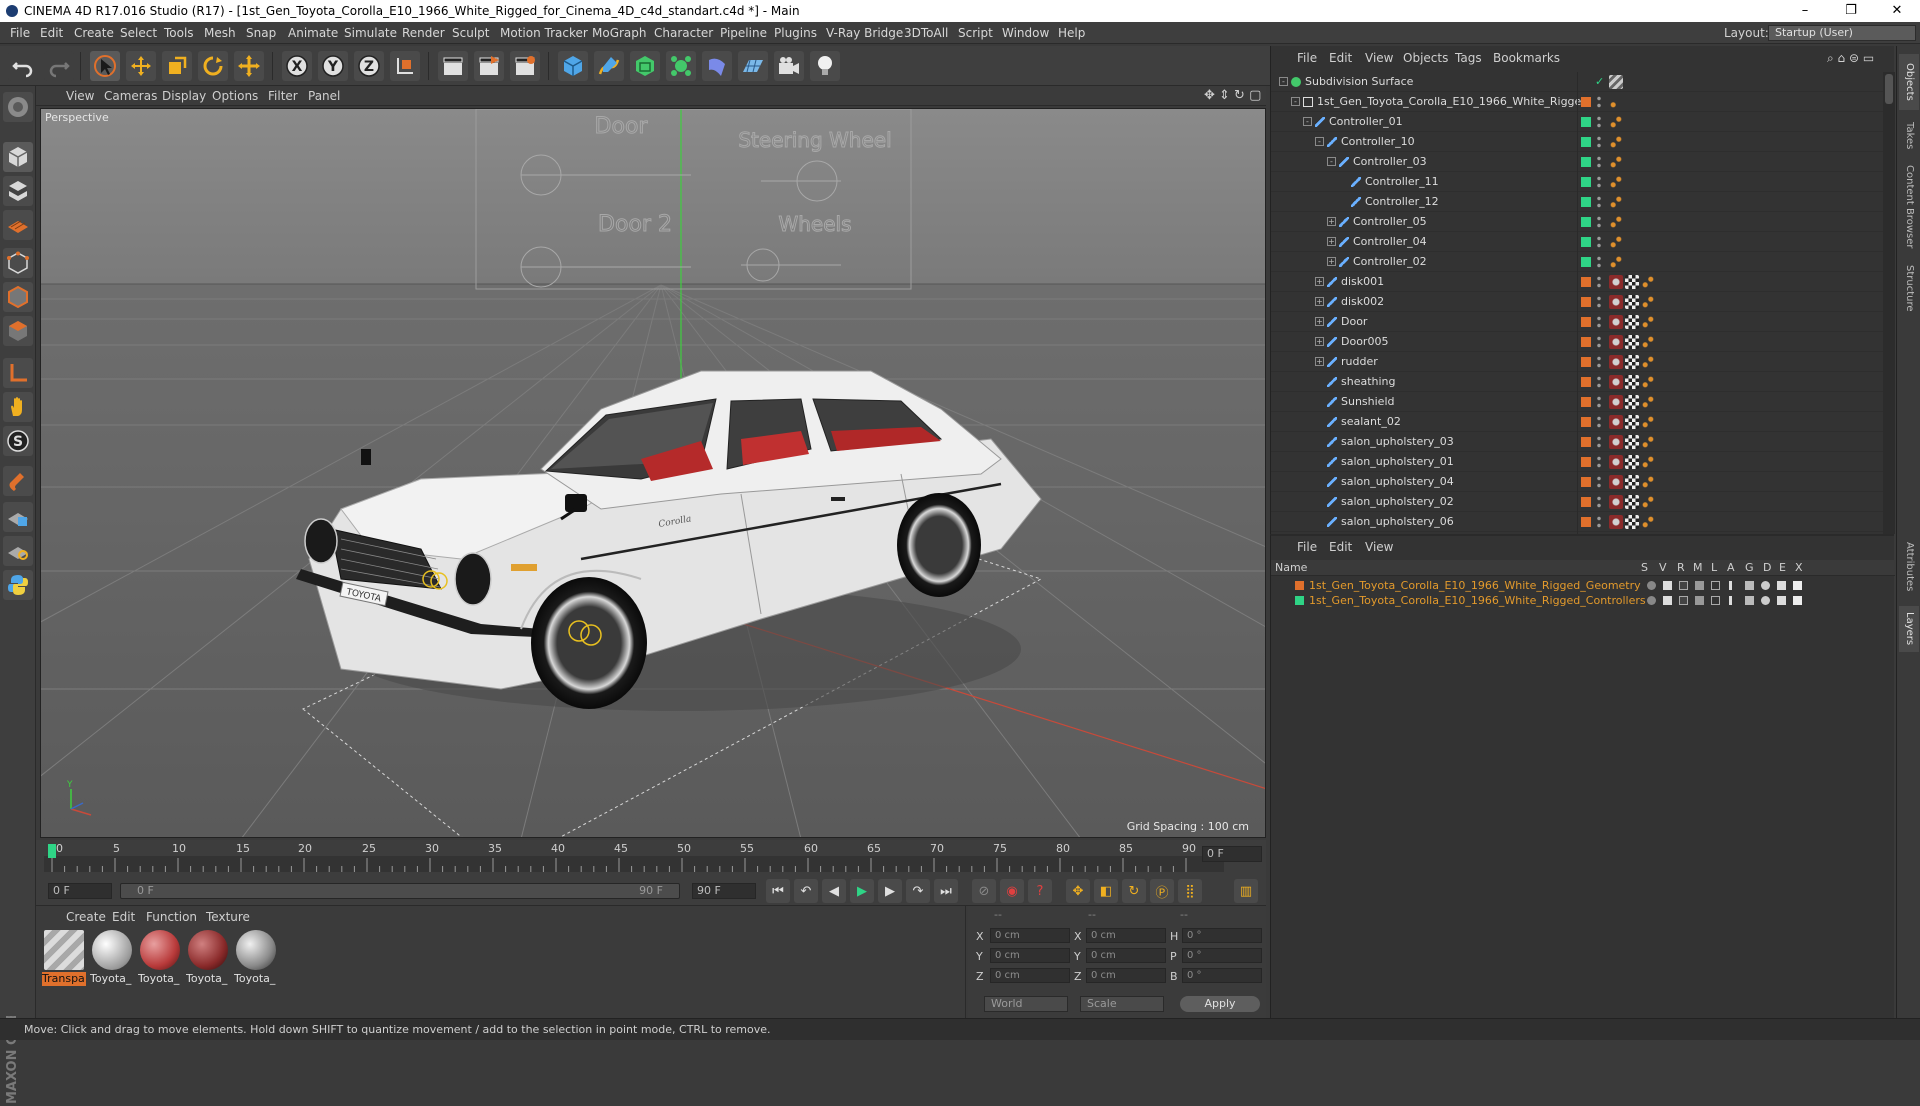 This screenshot has width=1920, height=1106. Describe the element at coordinates (795, 33) in the screenshot. I see `menu-plugins: Plugins` at that location.